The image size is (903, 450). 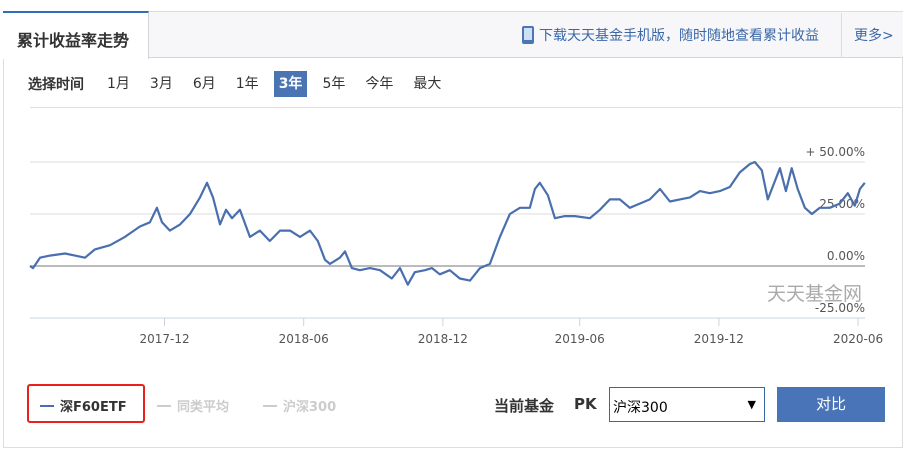 I want to click on x-tick-label: 2017-12, so click(x=164, y=339).